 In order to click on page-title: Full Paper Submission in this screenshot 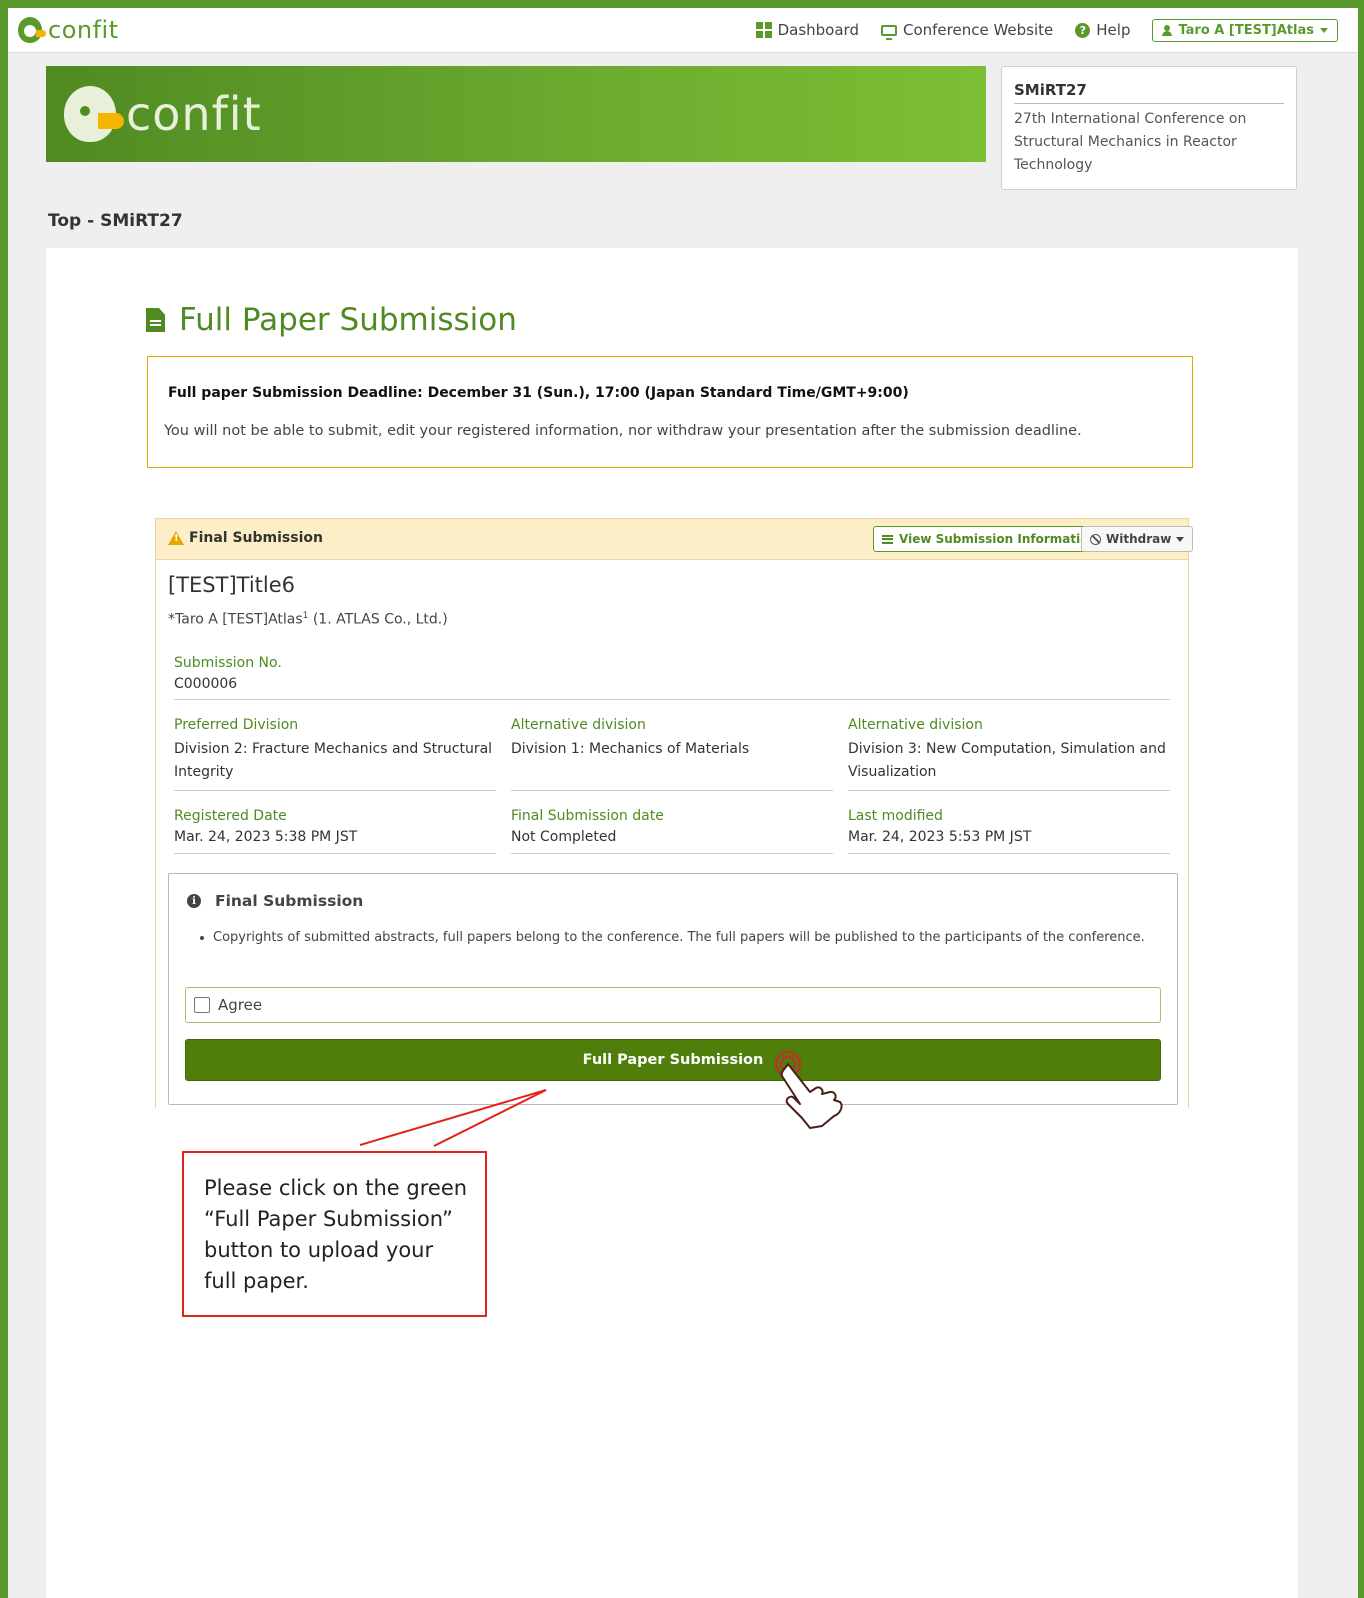, I will do `click(331, 320)`.